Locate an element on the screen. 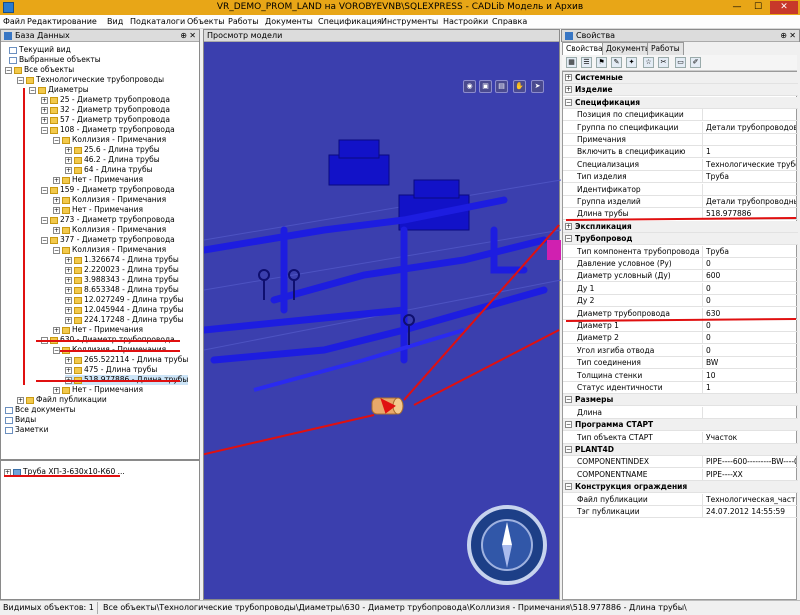  tree-node: +64 - Длина трубы is located at coordinates (109, 170).